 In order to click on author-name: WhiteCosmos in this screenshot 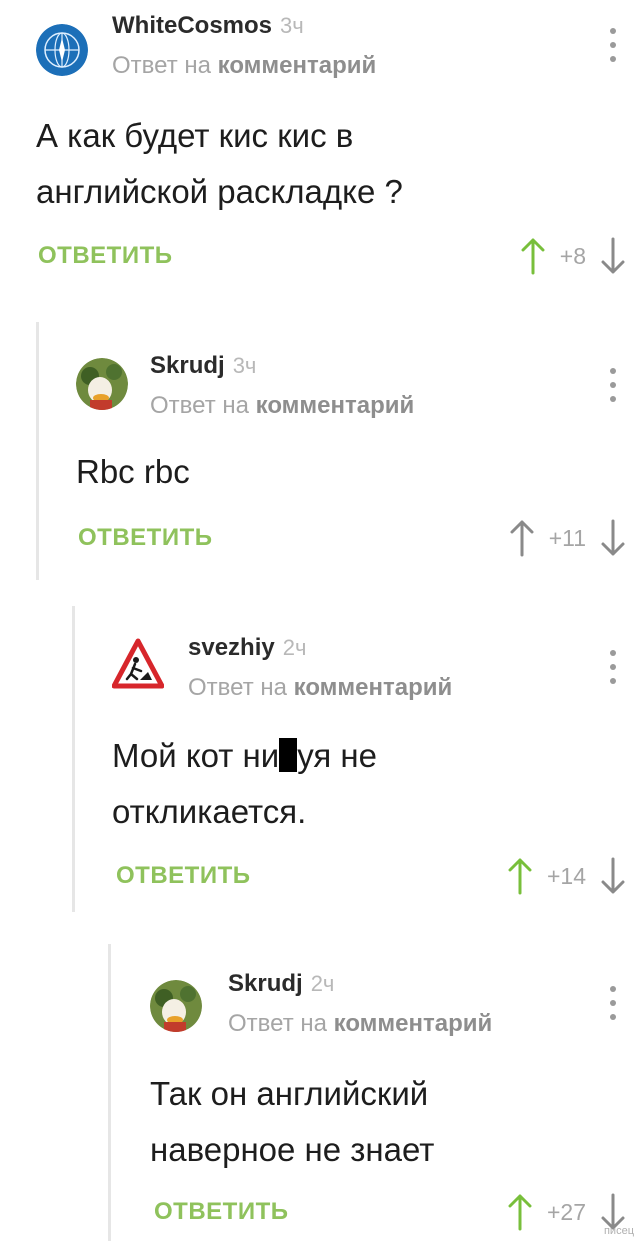, I will do `click(192, 25)`.